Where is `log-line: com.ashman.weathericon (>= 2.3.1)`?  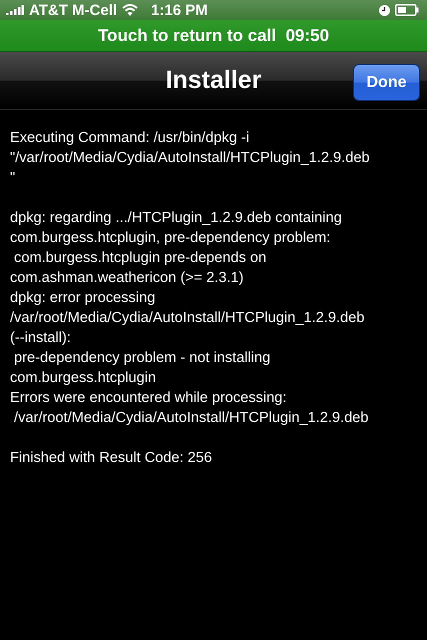
log-line: com.ashman.weathericon (>= 2.3.1) is located at coordinates (127, 278).